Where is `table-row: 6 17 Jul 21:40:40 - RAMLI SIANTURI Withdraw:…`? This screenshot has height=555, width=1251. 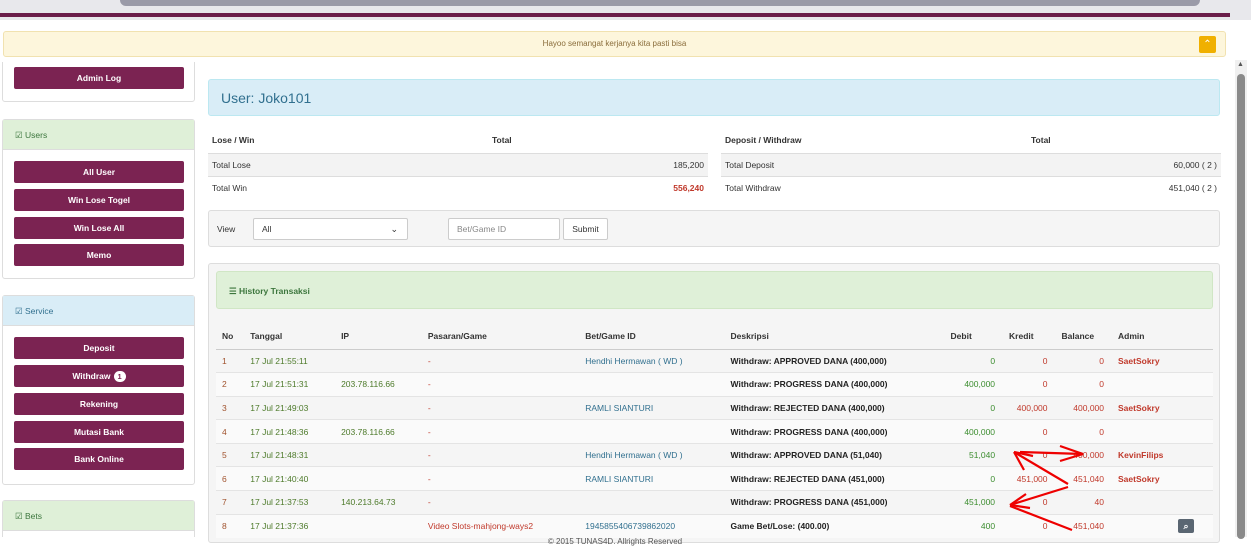
table-row: 6 17 Jul 21:40:40 - RAMLI SIANTURI Withdraw:… is located at coordinates (714, 478).